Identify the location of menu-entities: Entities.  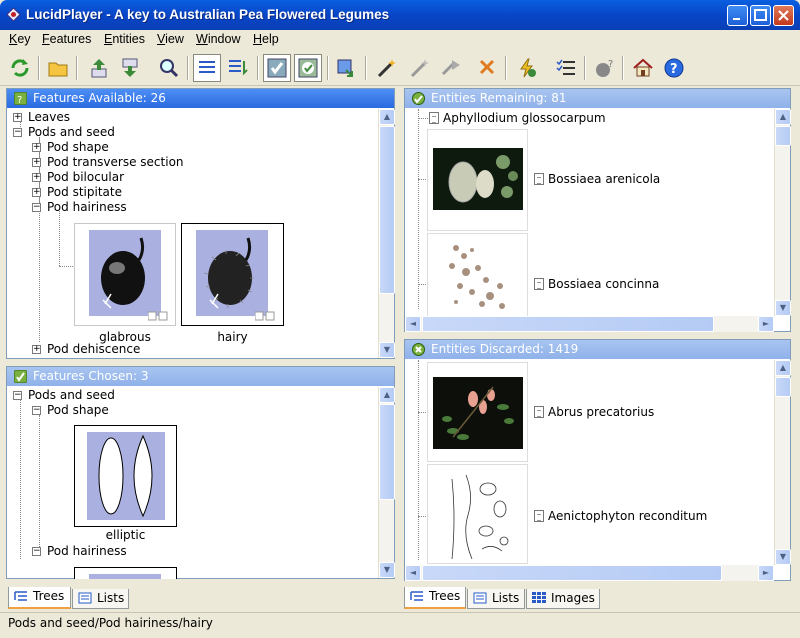
(124, 39).